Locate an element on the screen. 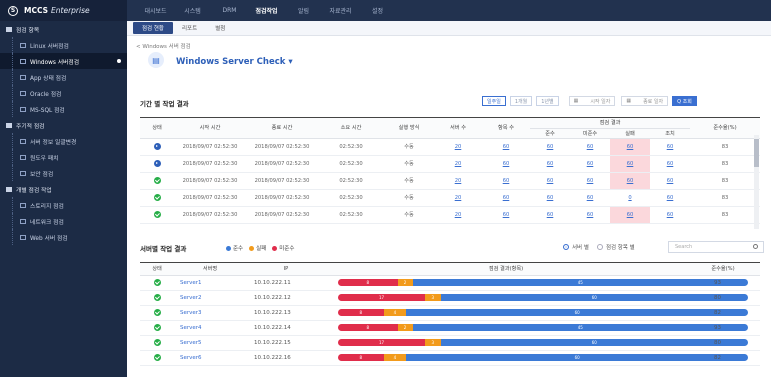 The image size is (771, 377). sidebar-item: 주기적 점검 is located at coordinates (63, 125).